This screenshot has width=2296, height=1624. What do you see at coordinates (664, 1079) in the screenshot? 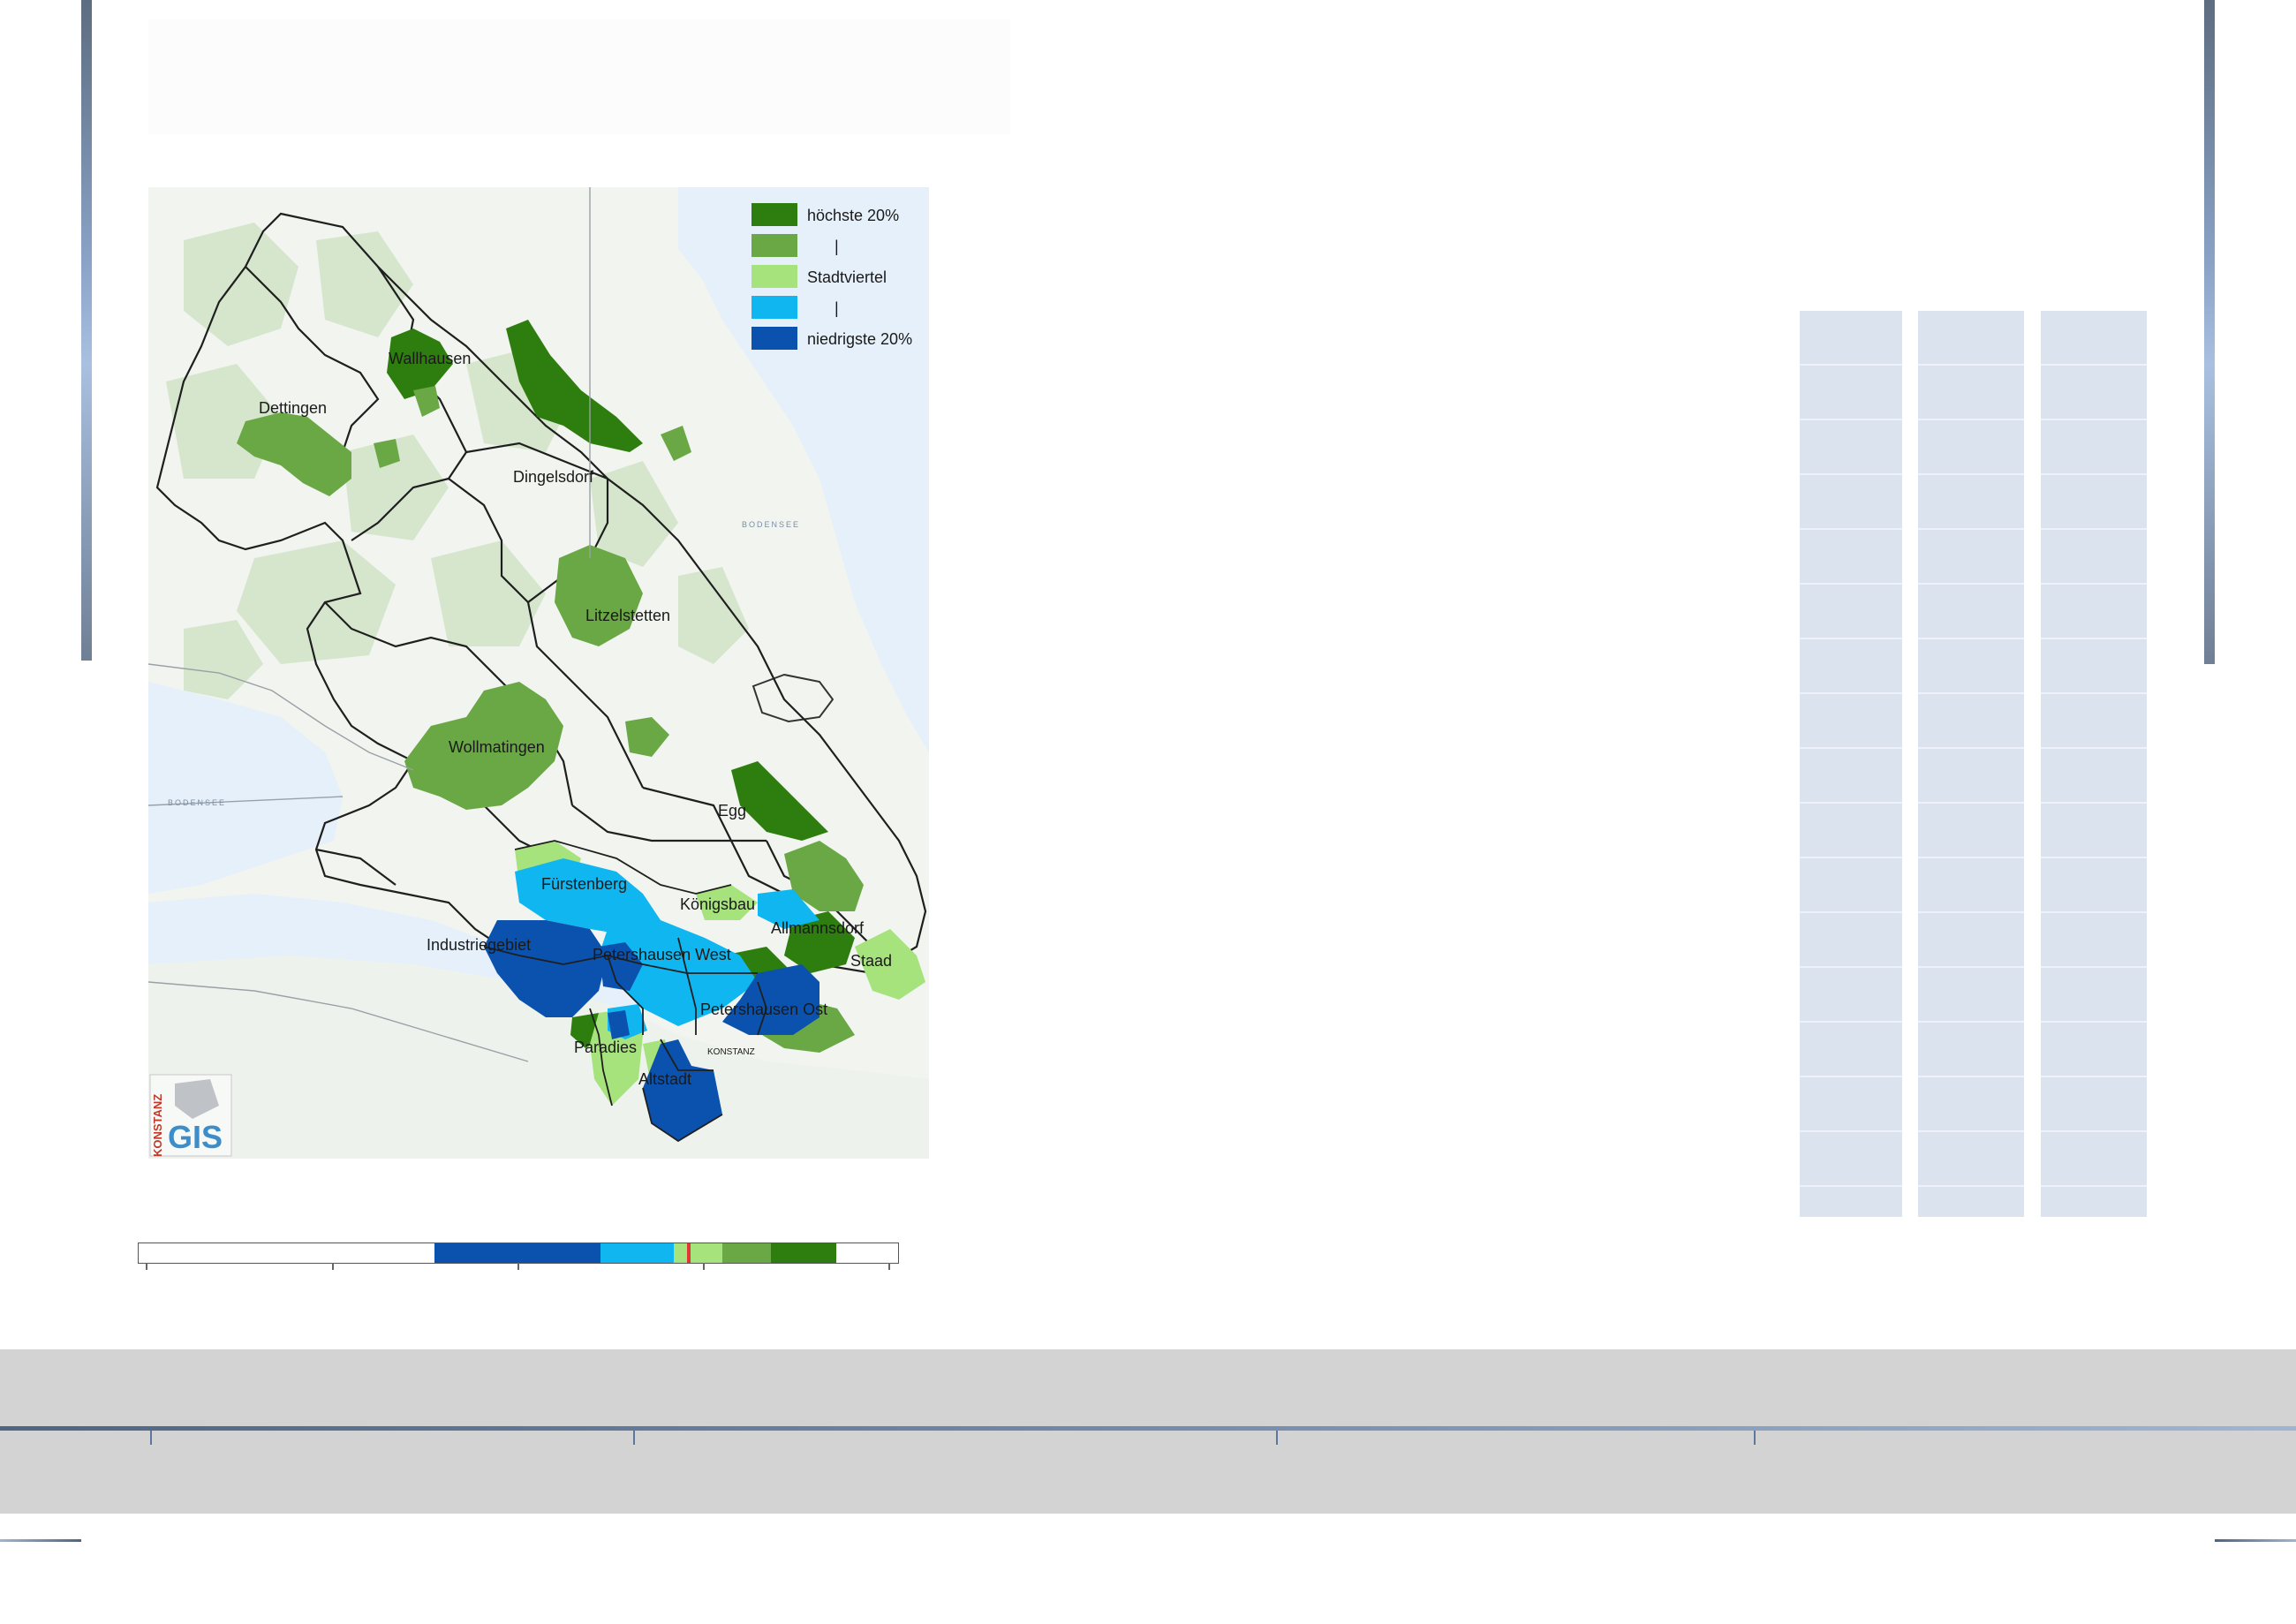
I see `label-altstadt: Altstadt` at bounding box center [664, 1079].